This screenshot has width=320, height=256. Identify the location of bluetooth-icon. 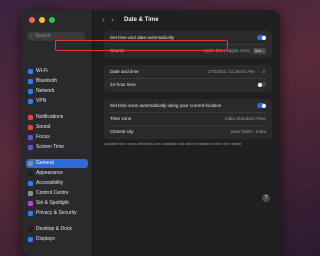
(30, 81).